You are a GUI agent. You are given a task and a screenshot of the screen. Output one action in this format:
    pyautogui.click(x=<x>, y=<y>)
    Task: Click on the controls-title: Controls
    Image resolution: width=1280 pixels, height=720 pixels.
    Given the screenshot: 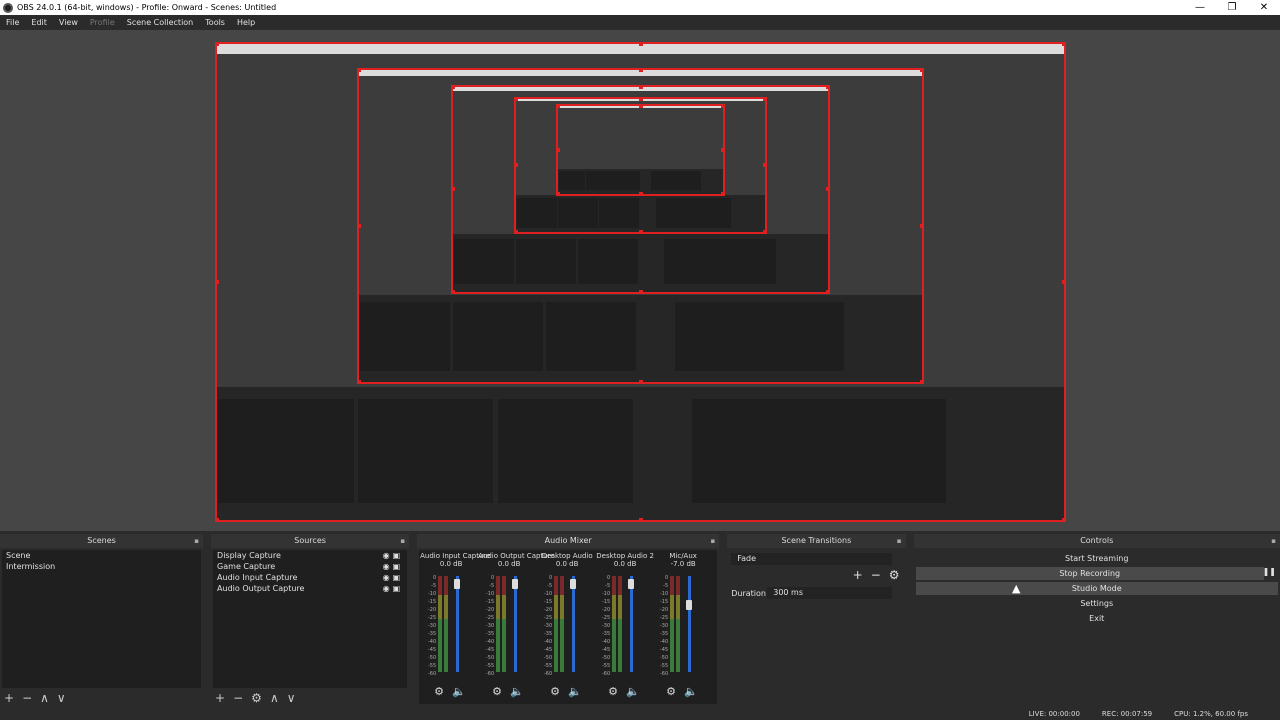 What is the action you would take?
    pyautogui.click(x=1097, y=540)
    